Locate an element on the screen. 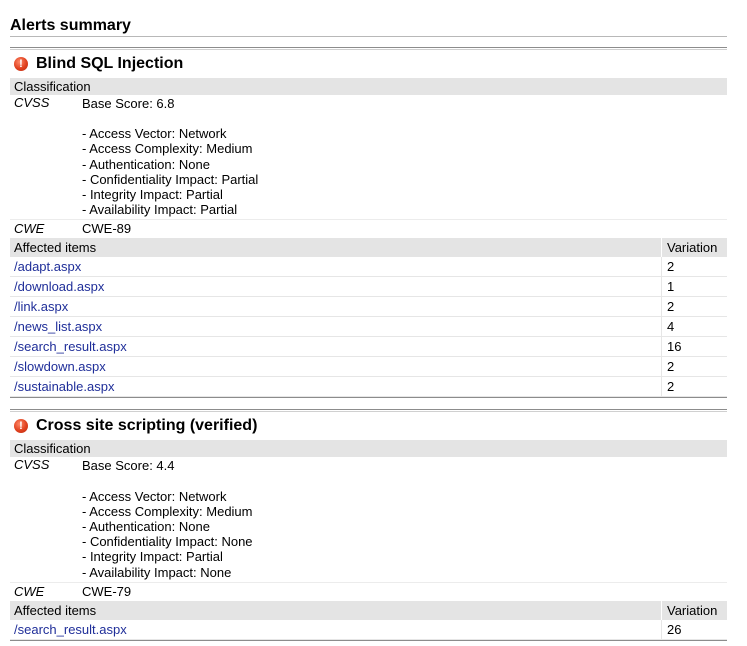 The height and width of the screenshot is (646, 747). affected-item-link: /link.aspx is located at coordinates (335, 306).